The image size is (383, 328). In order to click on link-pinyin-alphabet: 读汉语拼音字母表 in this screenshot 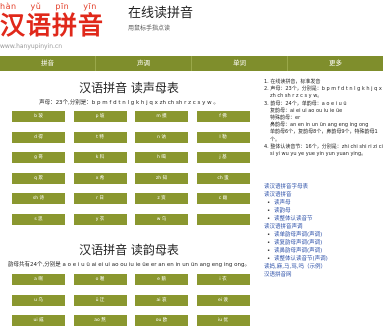, I will do `click(323, 187)`.